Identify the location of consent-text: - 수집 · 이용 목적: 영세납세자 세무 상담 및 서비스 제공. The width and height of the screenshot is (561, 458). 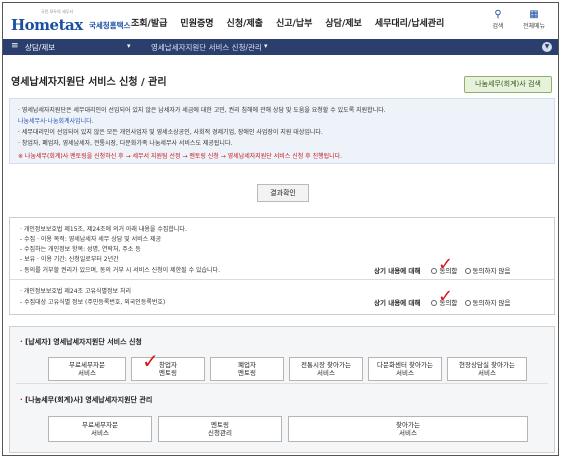
(91, 239).